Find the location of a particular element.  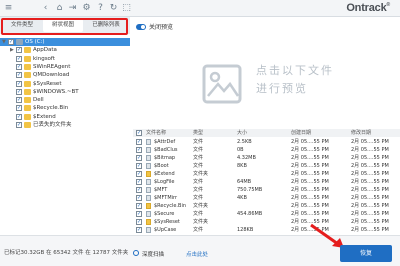

tree-item: ✓ $Extend is located at coordinates (65, 117).